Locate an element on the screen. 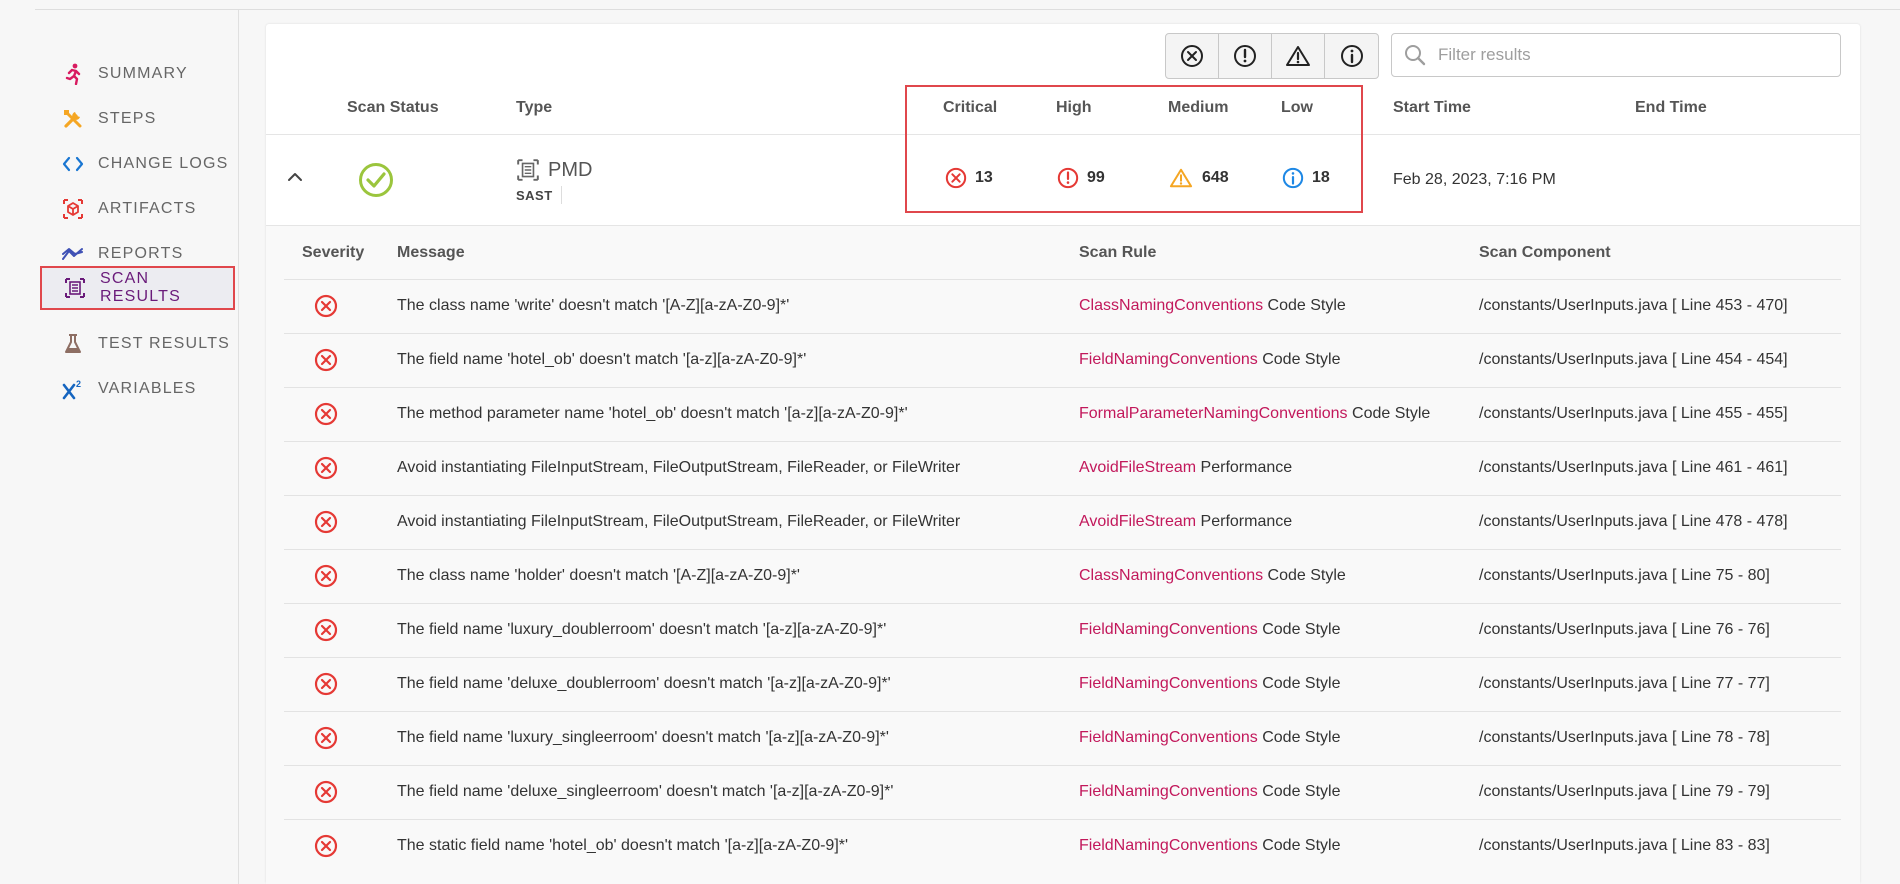  type-divider is located at coordinates (561, 195).